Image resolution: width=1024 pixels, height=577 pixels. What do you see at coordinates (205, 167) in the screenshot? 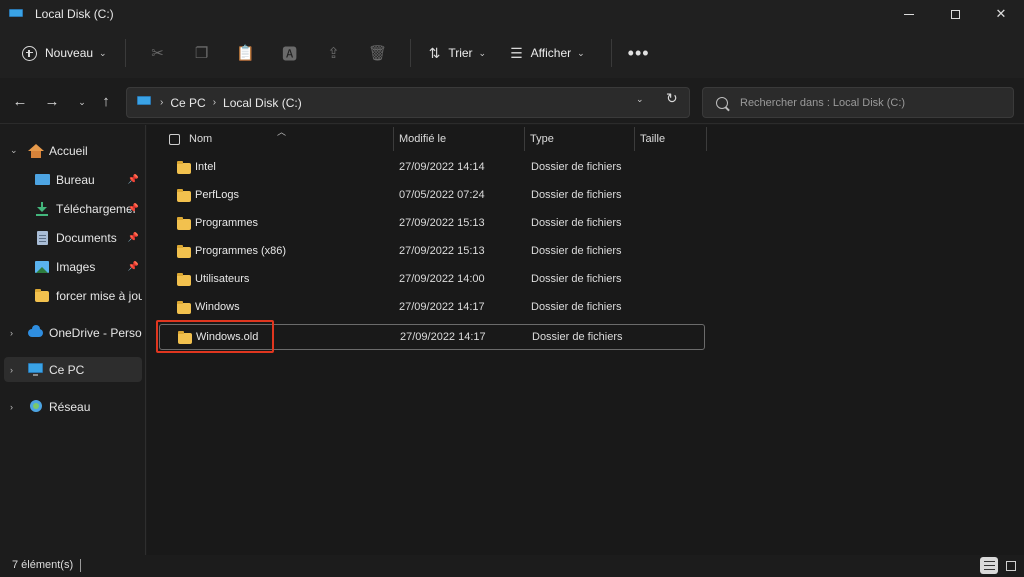
I see `file-name: Intel` at bounding box center [205, 167].